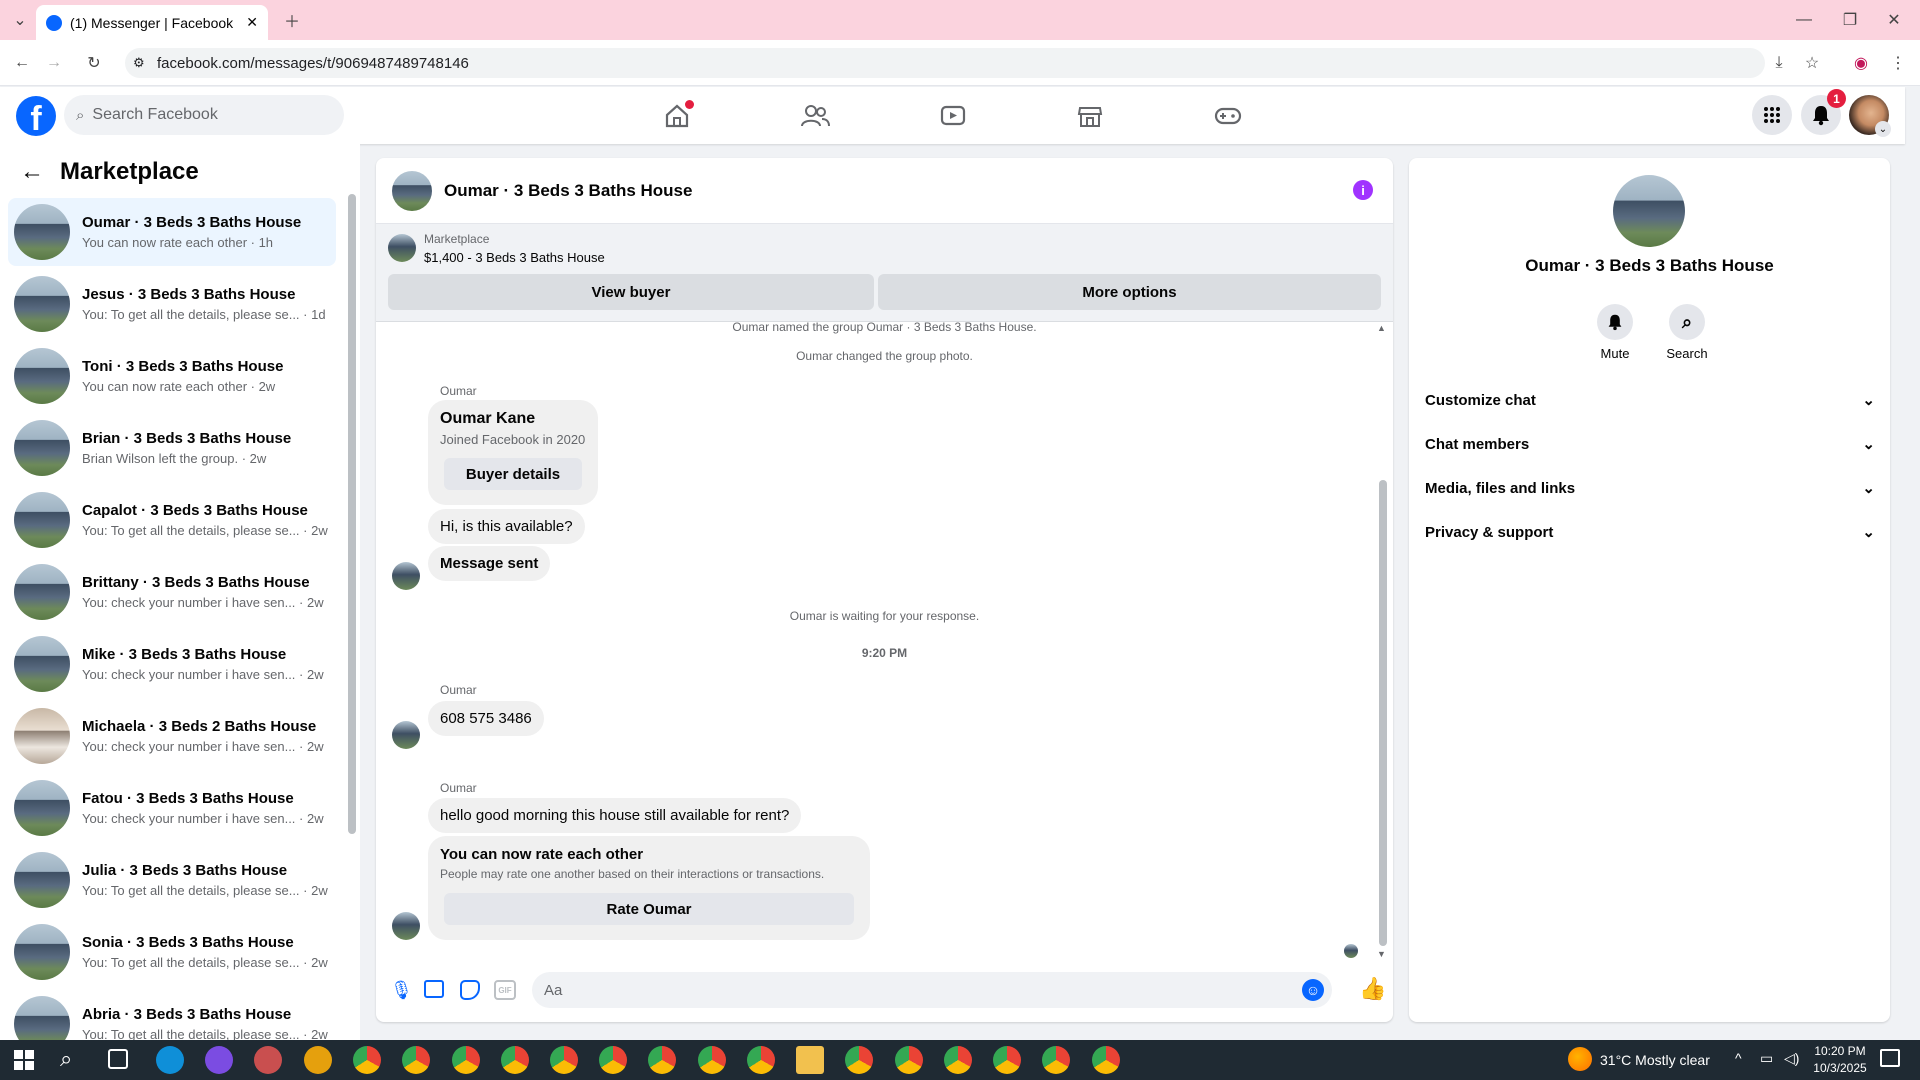  Describe the element at coordinates (24, 1060) in the screenshot. I see `windows-start-icon` at that location.